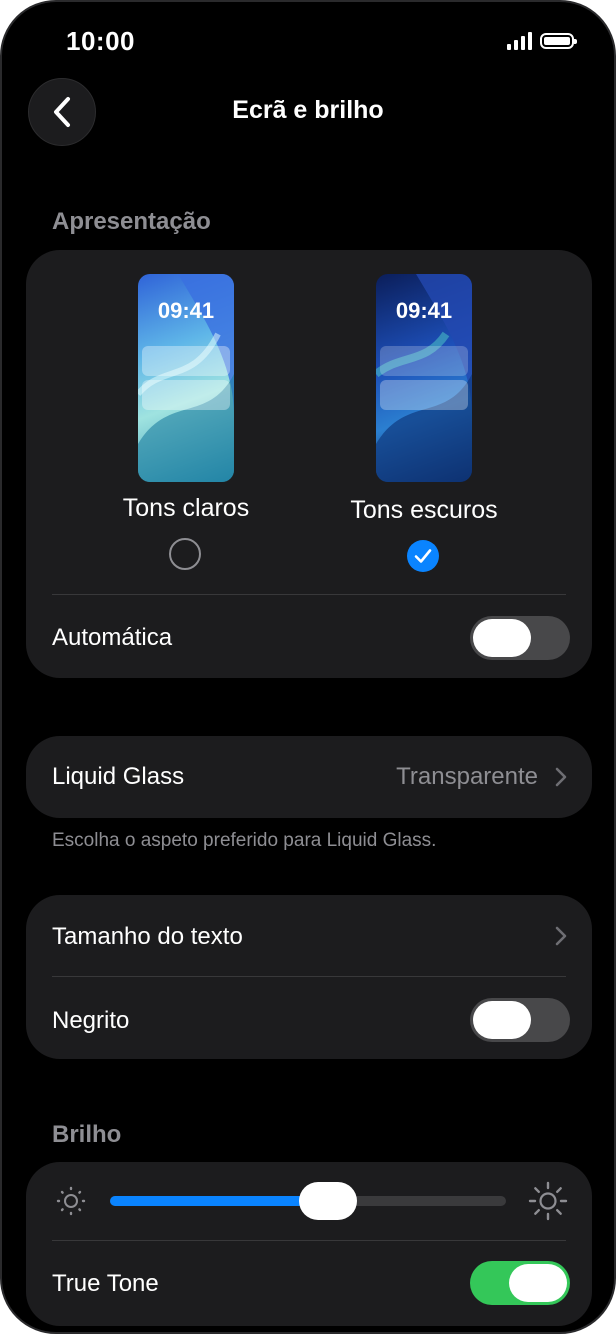 The width and height of the screenshot is (616, 1334). Describe the element at coordinates (147, 936) in the screenshot. I see `text-size-label: Tamanho do texto` at that location.